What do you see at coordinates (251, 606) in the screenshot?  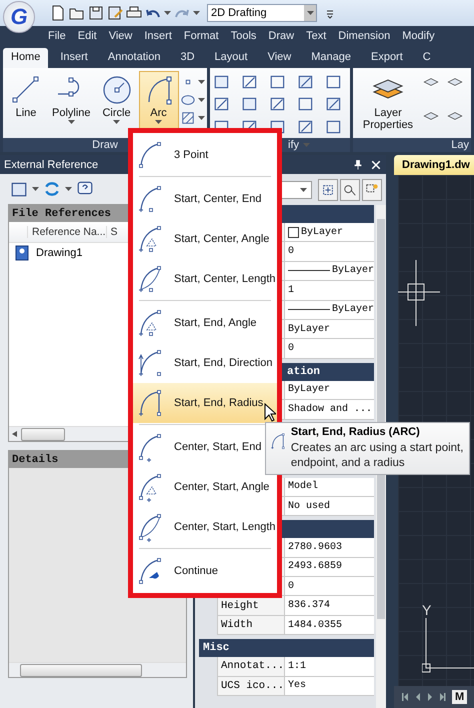 I see `property-label: Height` at bounding box center [251, 606].